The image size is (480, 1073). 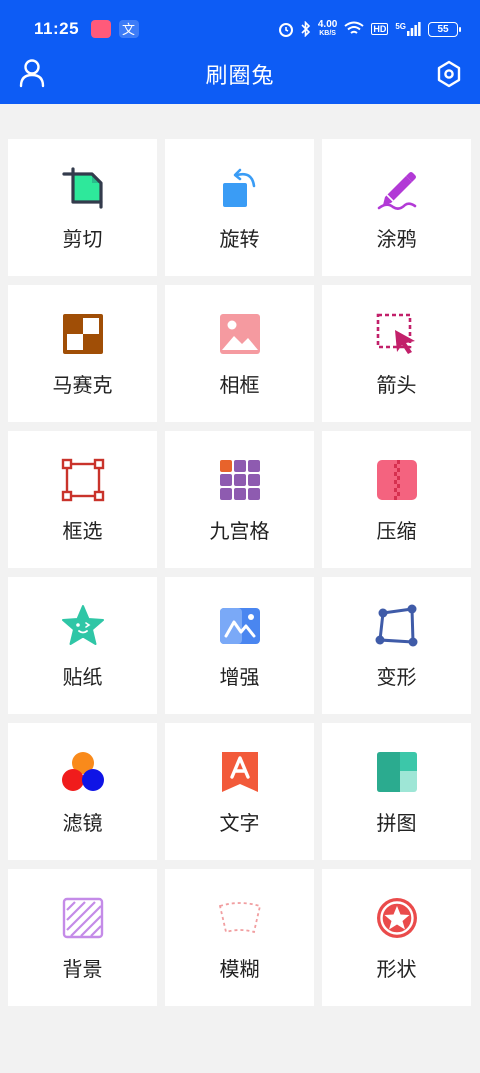 What do you see at coordinates (239, 645) in the screenshot?
I see `tool-enhance: 增强` at bounding box center [239, 645].